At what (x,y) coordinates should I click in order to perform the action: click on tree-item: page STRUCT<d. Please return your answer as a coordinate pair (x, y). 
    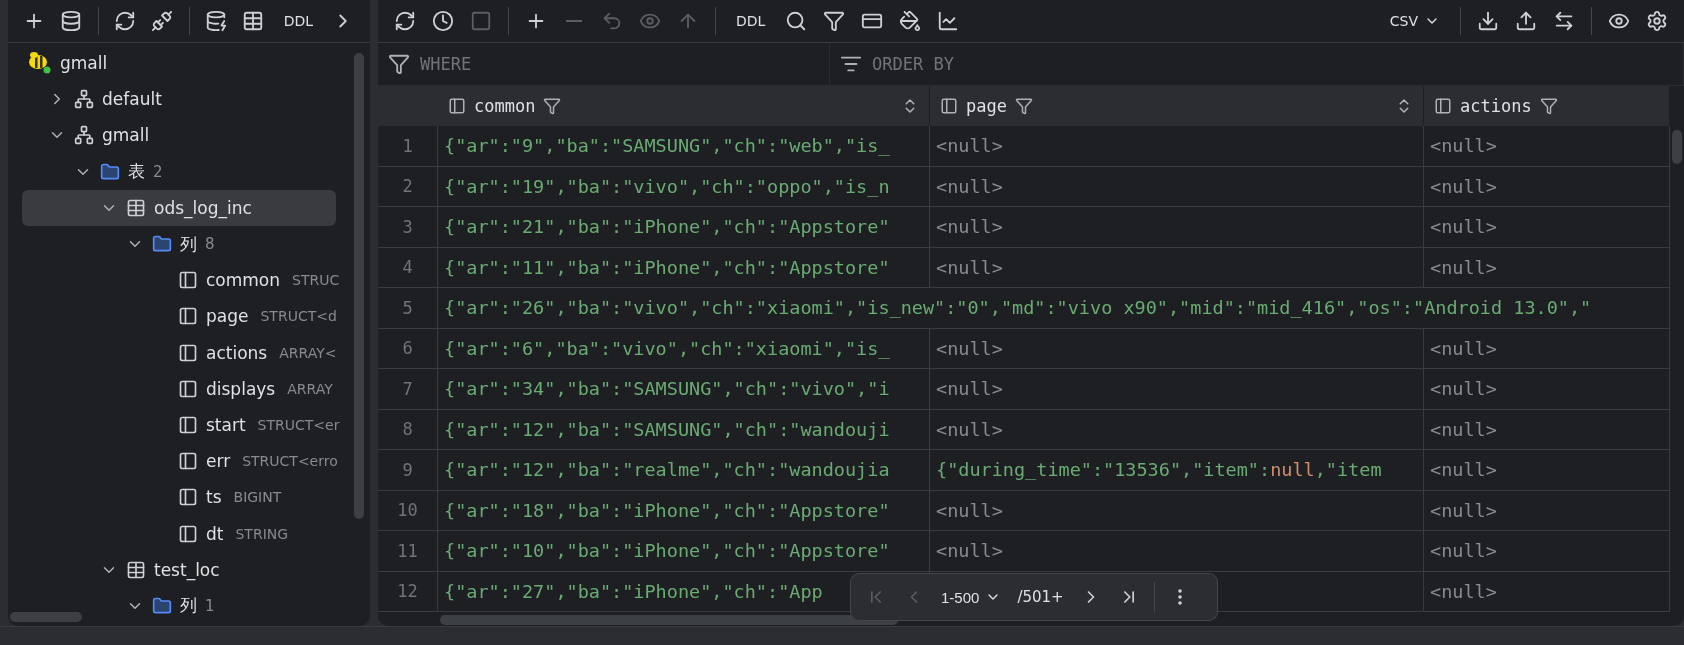
    Looking at the image, I should click on (179, 316).